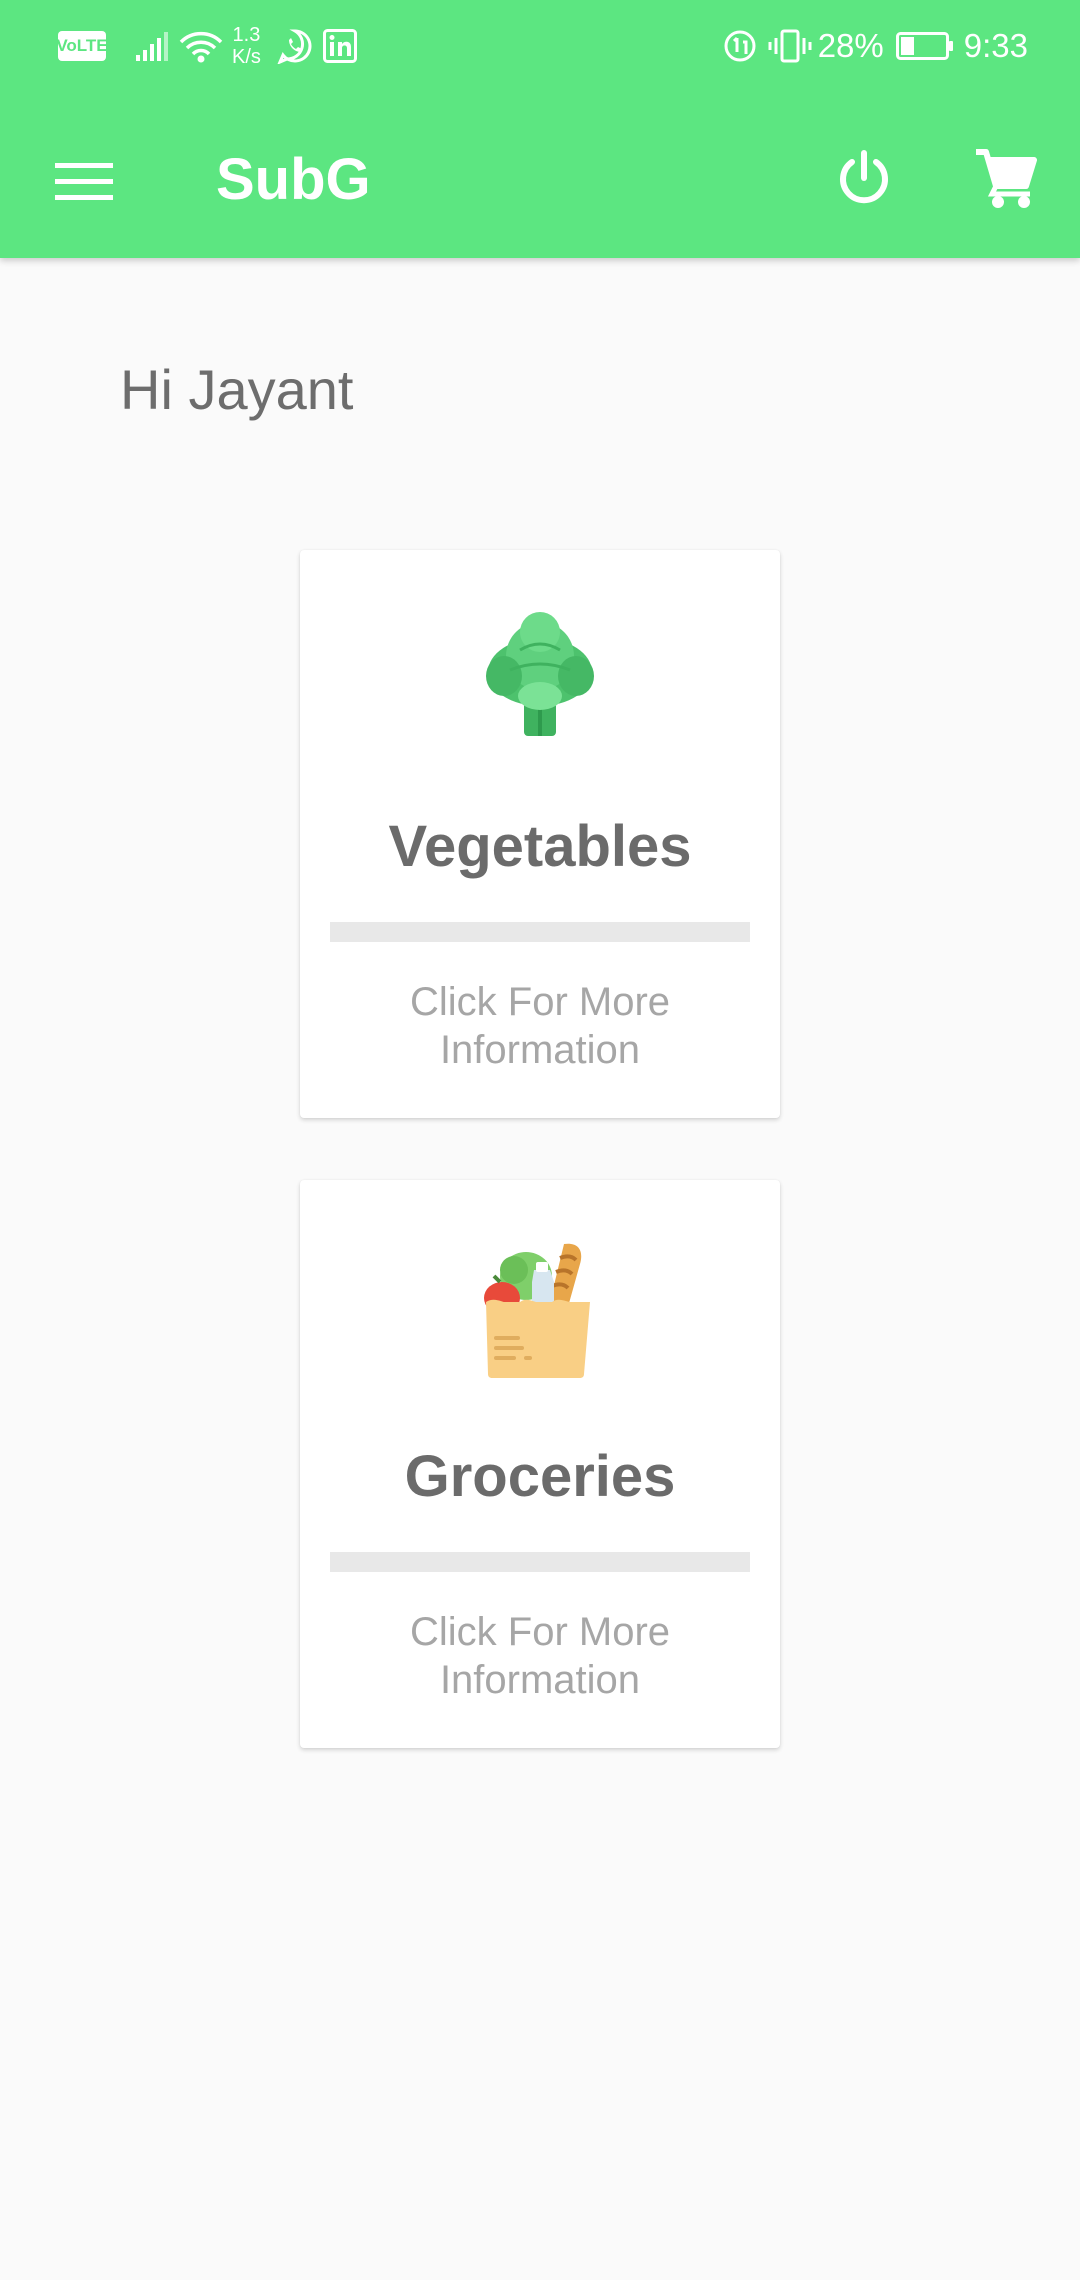 The image size is (1080, 2280). I want to click on network-speed-value: 1.3, so click(246, 35).